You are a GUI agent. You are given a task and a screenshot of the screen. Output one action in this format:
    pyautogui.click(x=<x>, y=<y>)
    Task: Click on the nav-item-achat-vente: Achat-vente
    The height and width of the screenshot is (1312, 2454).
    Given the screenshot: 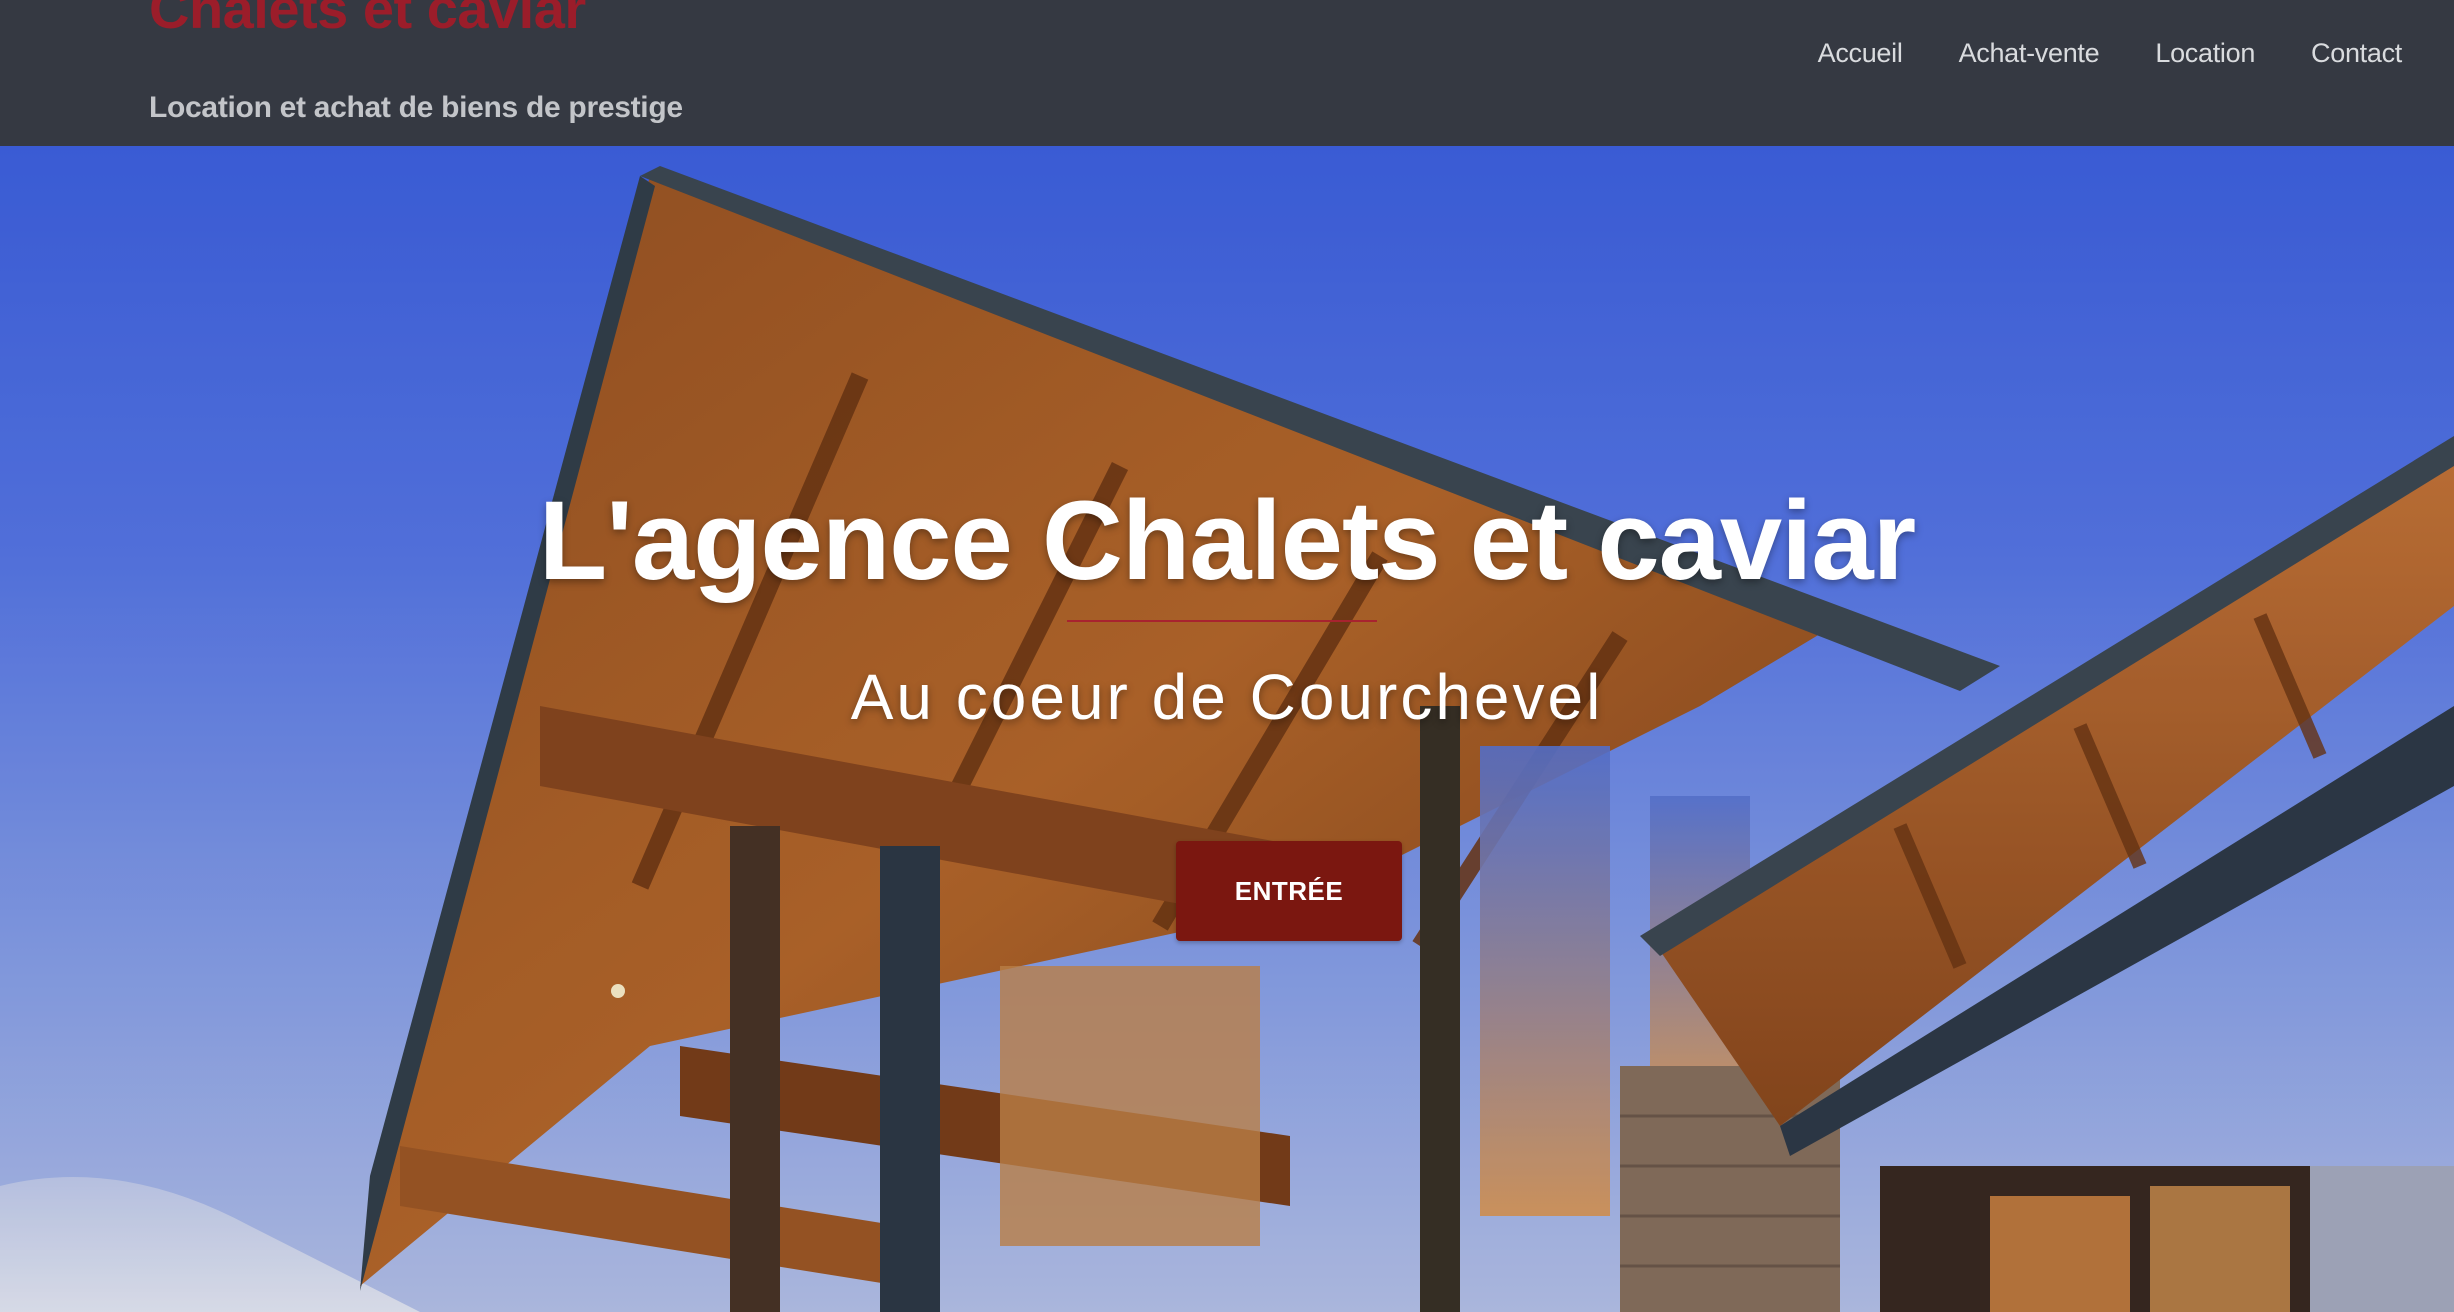 What is the action you would take?
    pyautogui.click(x=2029, y=53)
    